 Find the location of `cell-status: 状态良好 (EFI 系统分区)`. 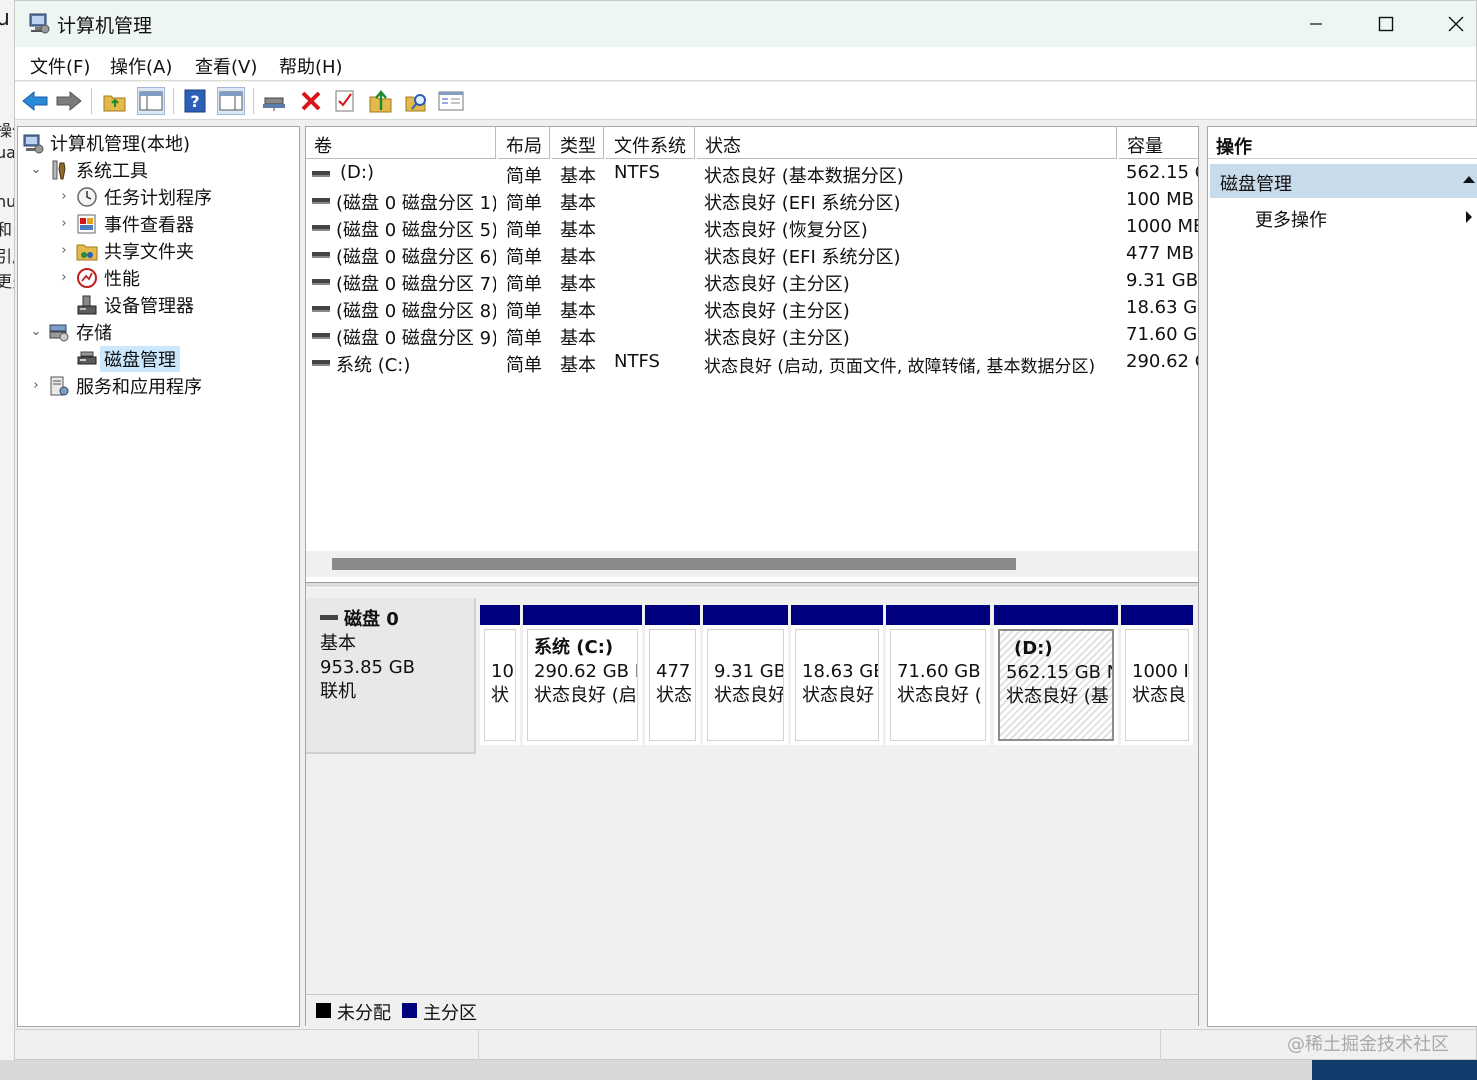

cell-status: 状态良好 (EFI 系统分区) is located at coordinates (802, 203).